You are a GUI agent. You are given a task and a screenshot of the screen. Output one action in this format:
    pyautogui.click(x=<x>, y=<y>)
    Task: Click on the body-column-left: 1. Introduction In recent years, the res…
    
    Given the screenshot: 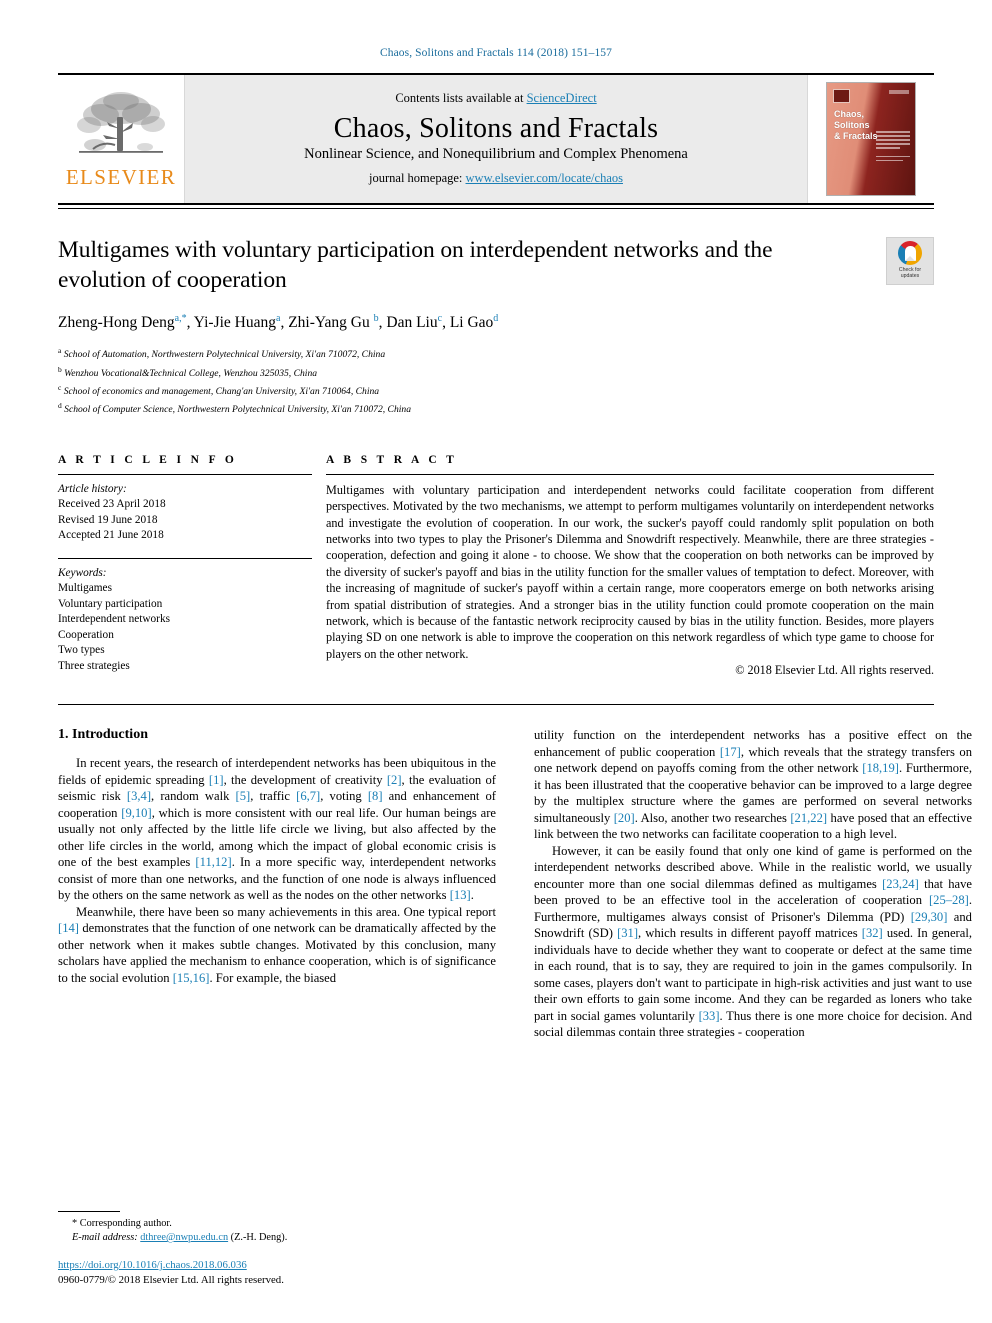 What is the action you would take?
    pyautogui.click(x=277, y=884)
    